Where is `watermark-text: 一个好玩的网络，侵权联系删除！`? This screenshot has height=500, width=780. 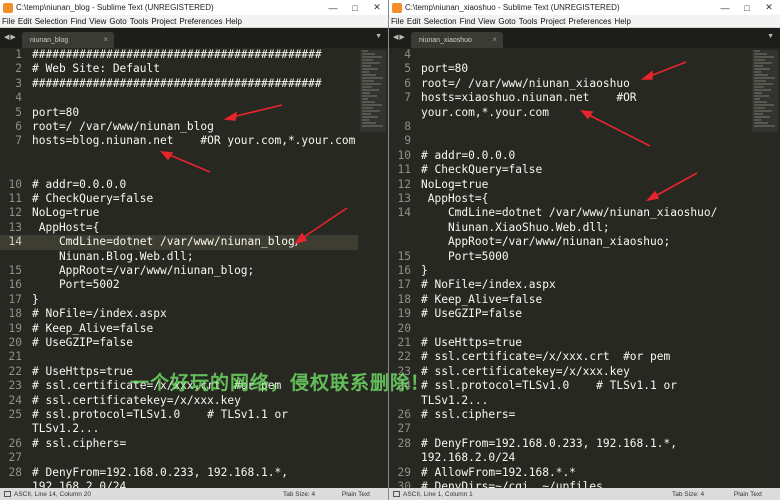 watermark-text: 一个好玩的网络，侵权联系删除！ is located at coordinates (280, 383).